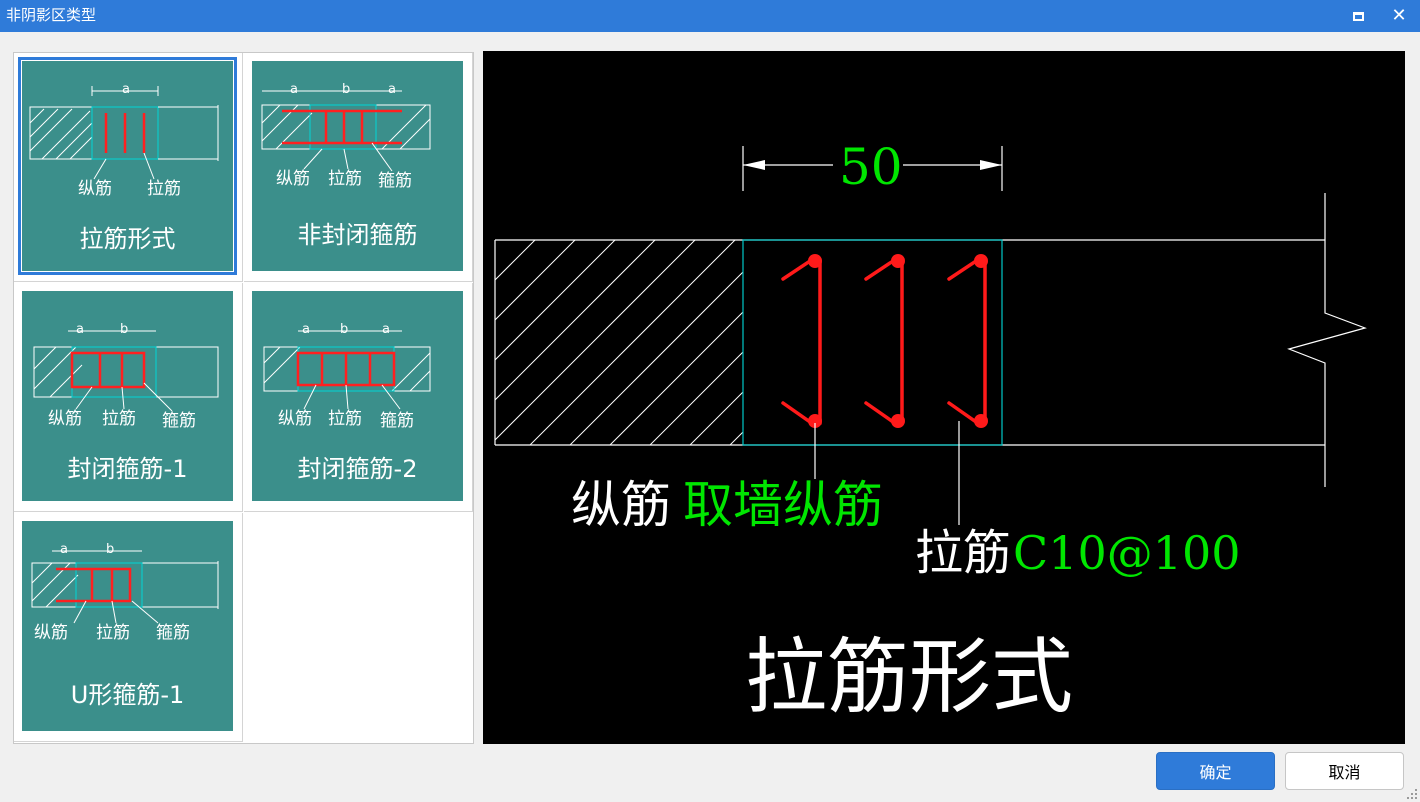  I want to click on cancel-button: 取消, so click(1344, 771).